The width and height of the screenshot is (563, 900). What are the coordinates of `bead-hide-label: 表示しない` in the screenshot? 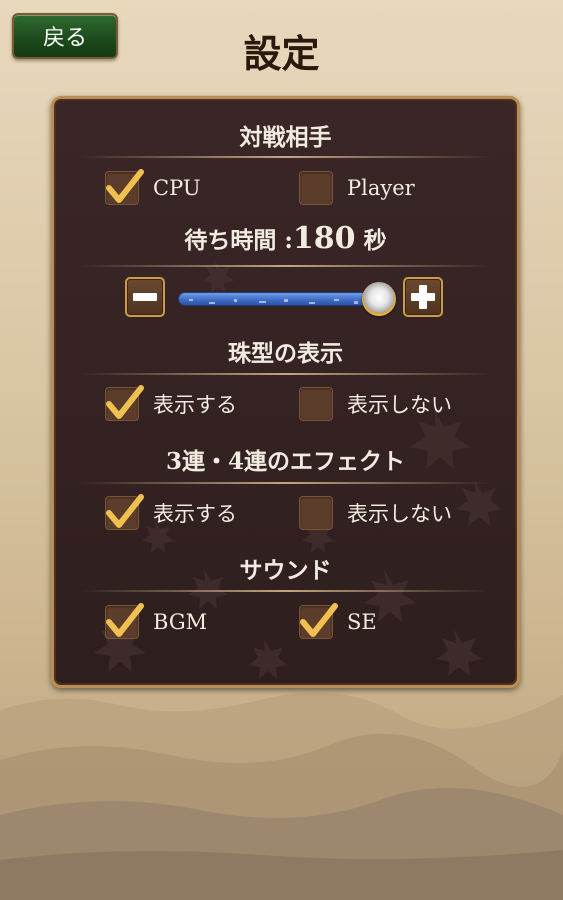 It's located at (399, 405).